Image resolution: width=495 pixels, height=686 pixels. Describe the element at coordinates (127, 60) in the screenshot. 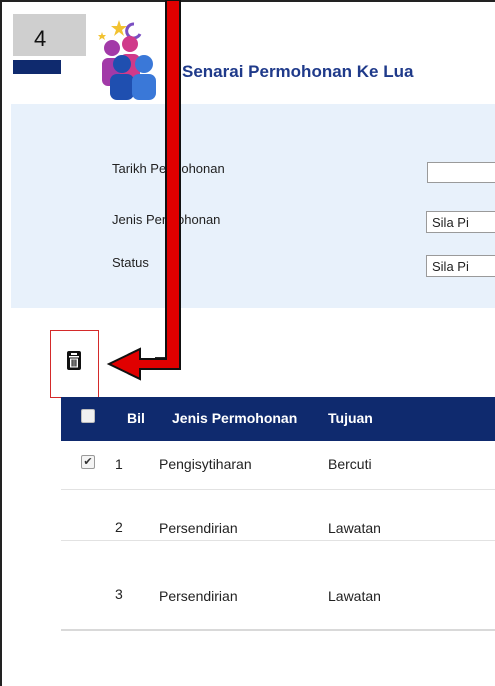

I see `app-logo-icon` at that location.